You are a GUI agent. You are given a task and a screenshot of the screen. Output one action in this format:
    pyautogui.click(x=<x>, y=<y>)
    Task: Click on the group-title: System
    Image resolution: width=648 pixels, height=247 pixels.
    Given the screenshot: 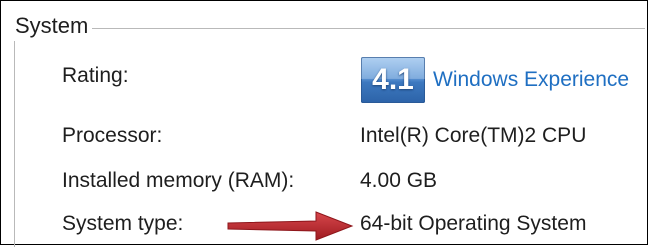 What is the action you would take?
    pyautogui.click(x=52, y=26)
    